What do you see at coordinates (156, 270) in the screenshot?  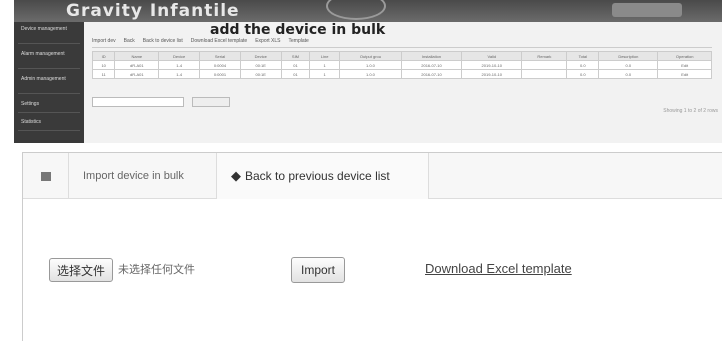 I see `no-file-chosen-label: 未选择任何文件` at bounding box center [156, 270].